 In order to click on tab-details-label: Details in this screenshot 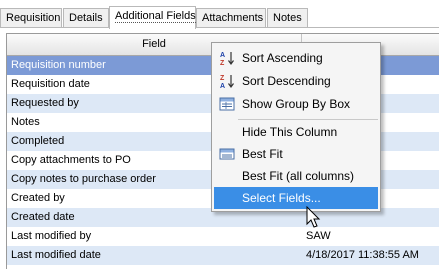, I will do `click(86, 18)`.